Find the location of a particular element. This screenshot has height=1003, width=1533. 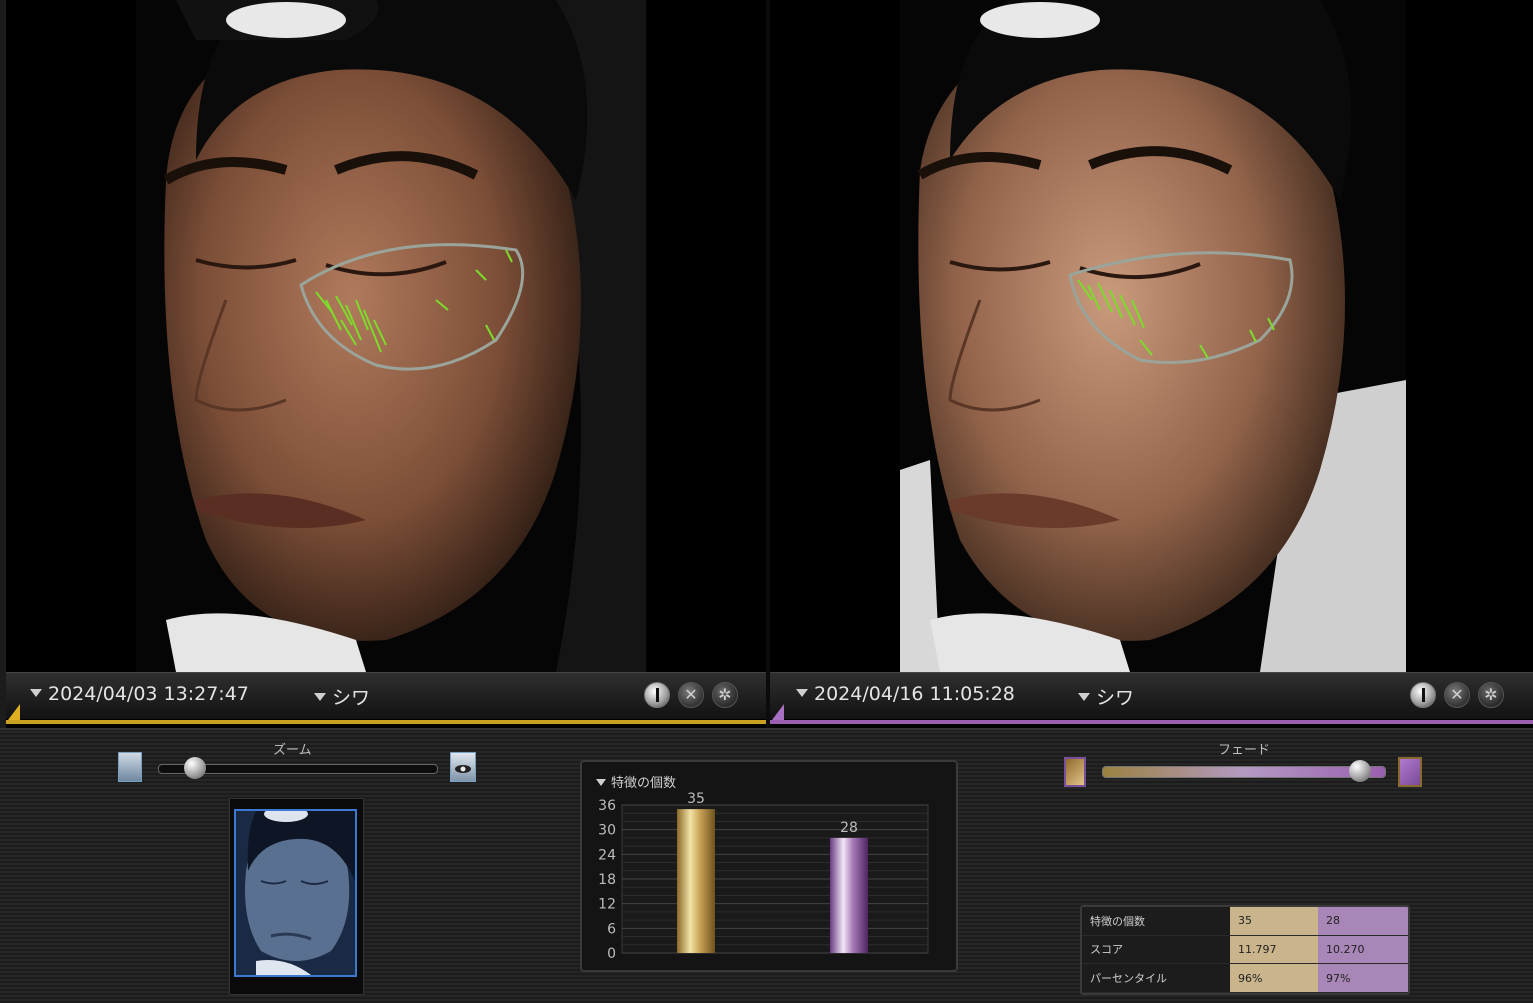

left-accent-marker is located at coordinates (14, 712).